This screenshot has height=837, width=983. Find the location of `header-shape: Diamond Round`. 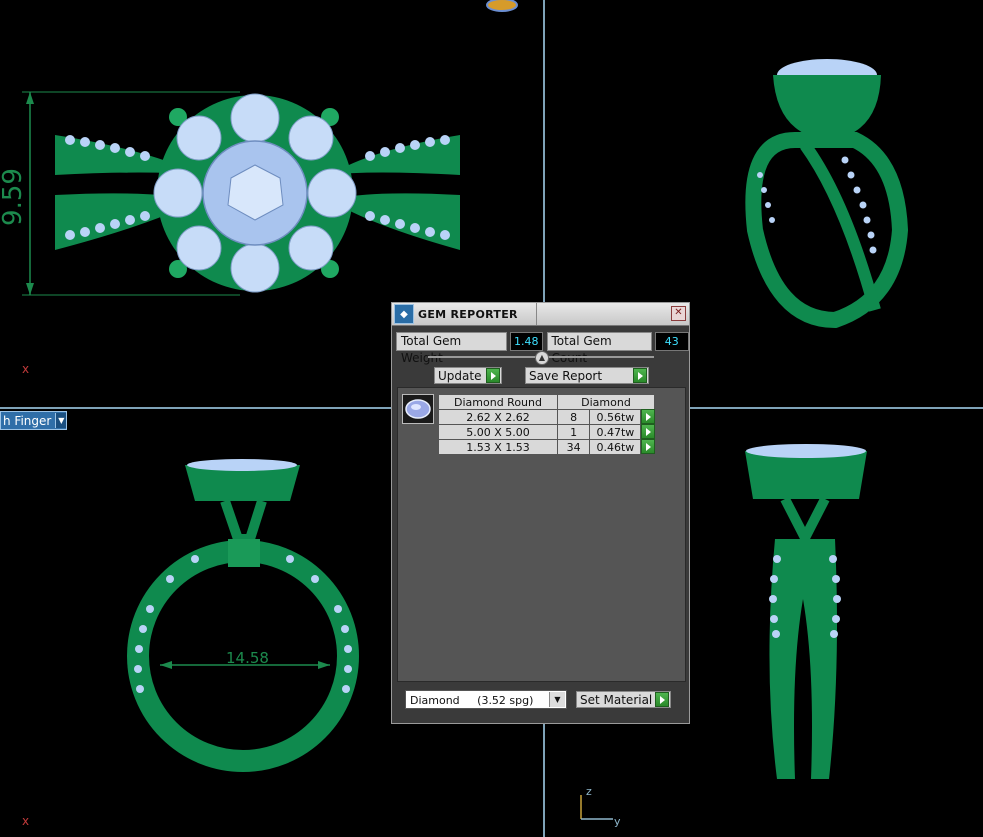

header-shape: Diamond Round is located at coordinates (498, 402).